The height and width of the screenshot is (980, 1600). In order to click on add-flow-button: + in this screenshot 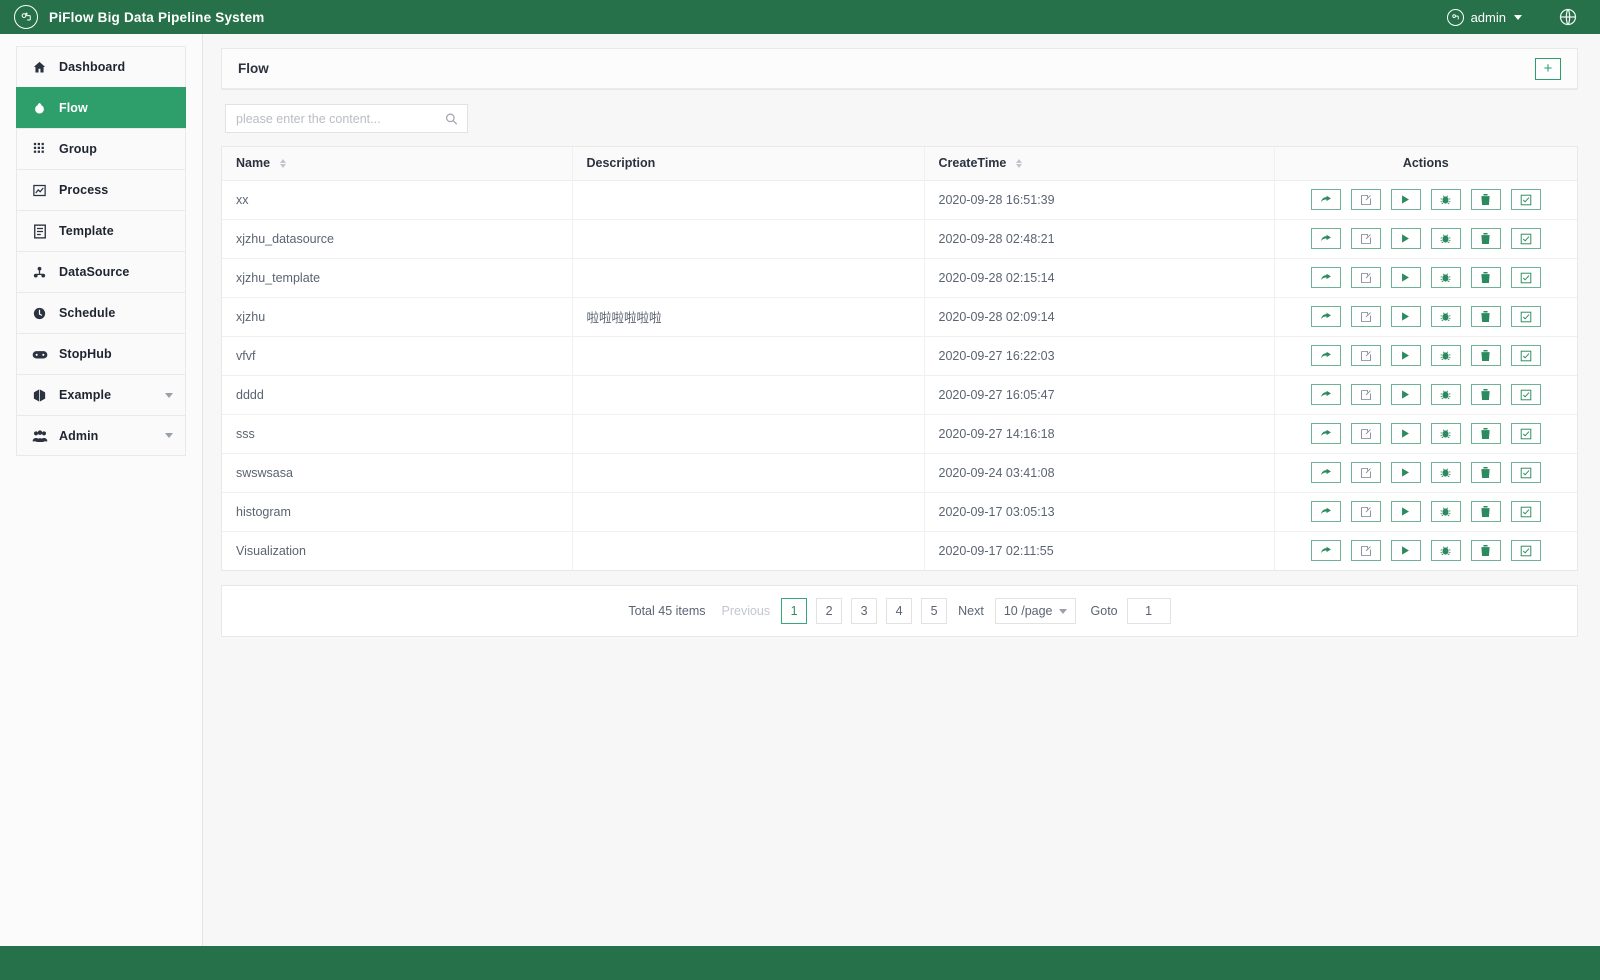, I will do `click(1548, 68)`.